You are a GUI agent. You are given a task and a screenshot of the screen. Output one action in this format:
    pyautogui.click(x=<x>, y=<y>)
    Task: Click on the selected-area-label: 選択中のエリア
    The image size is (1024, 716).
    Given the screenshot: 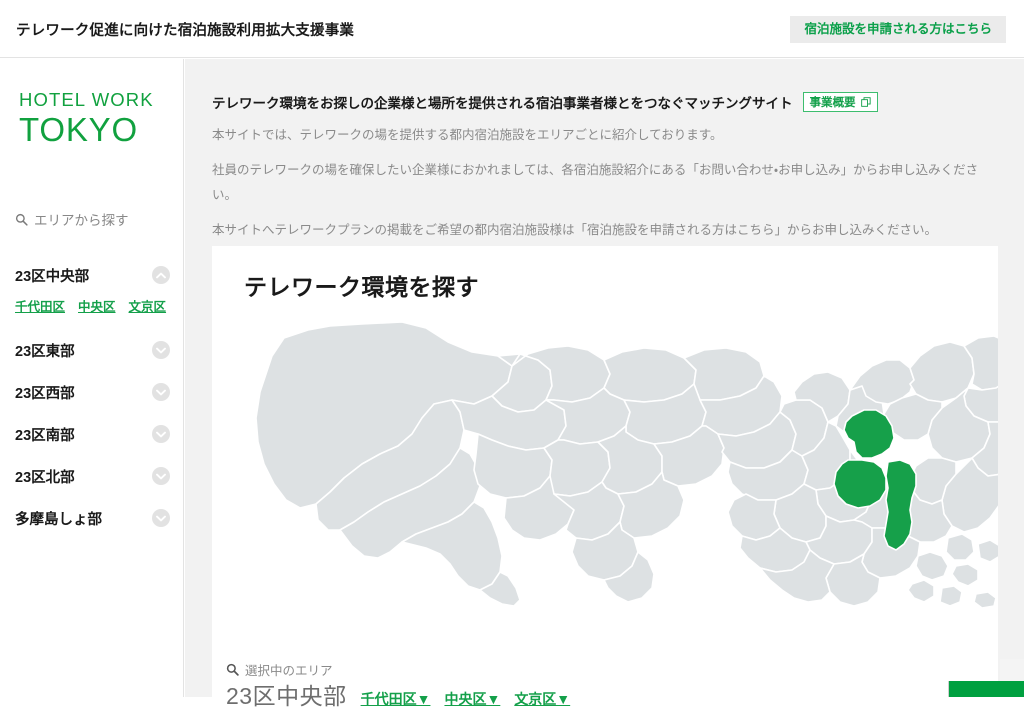 What is the action you would take?
    pyautogui.click(x=289, y=671)
    